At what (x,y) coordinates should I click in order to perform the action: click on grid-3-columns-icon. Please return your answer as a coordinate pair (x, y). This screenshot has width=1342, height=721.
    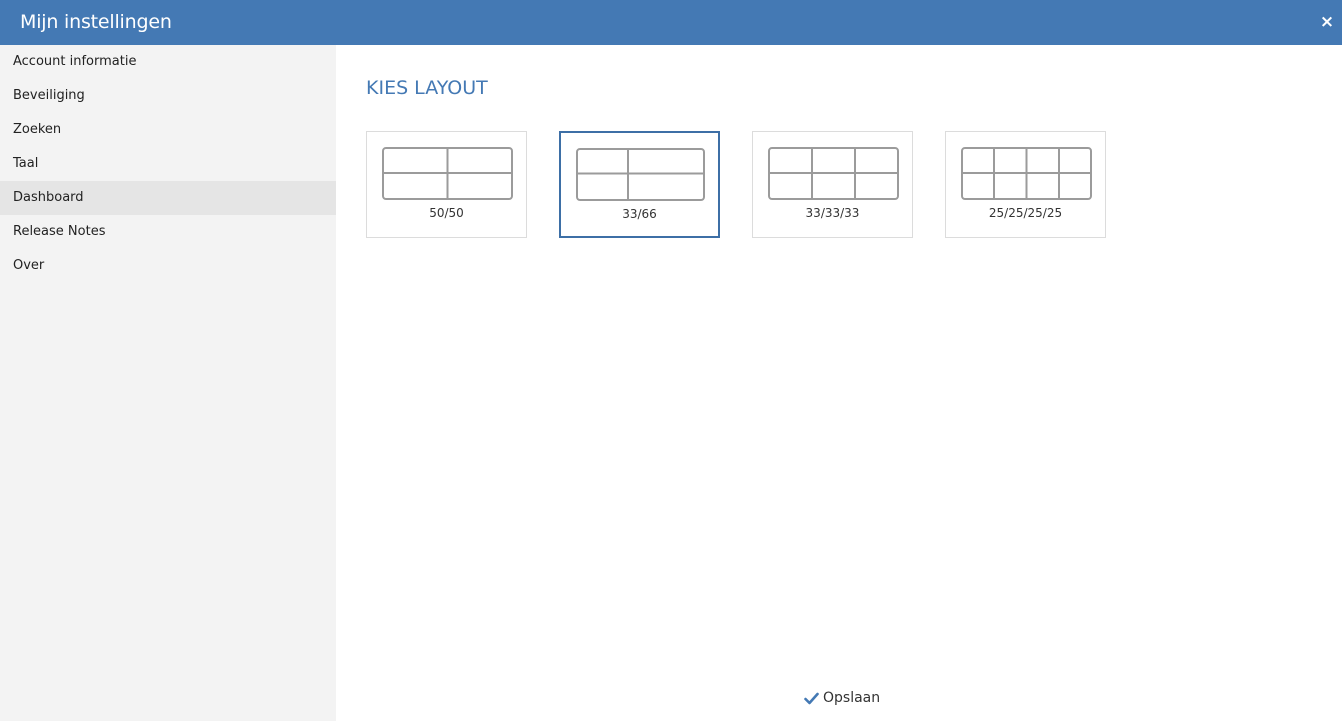
    Looking at the image, I should click on (833, 173).